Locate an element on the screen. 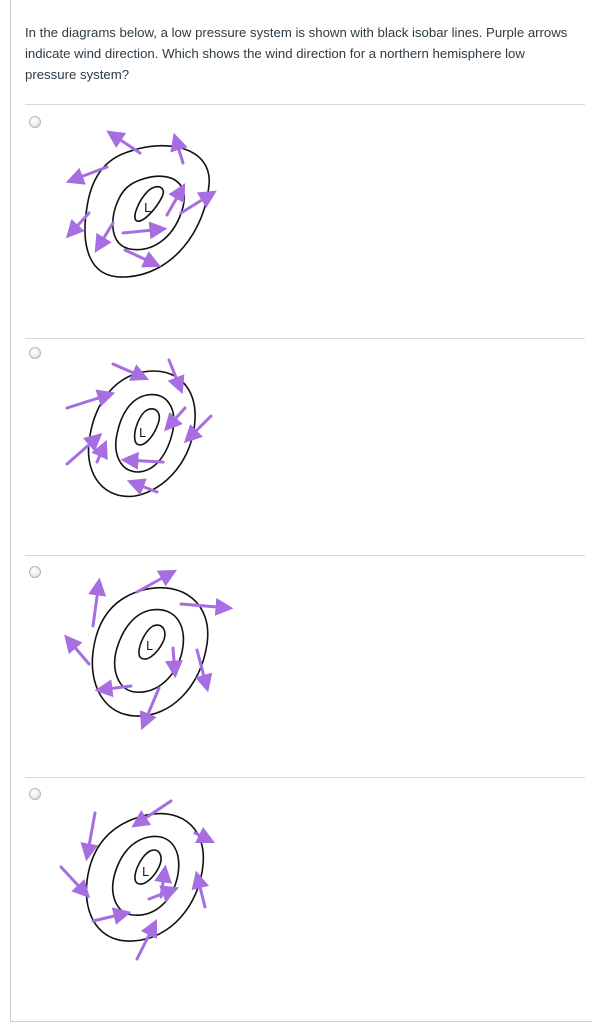 This screenshot has width=592, height=1024. option-3-diagram: L is located at coordinates (150, 653).